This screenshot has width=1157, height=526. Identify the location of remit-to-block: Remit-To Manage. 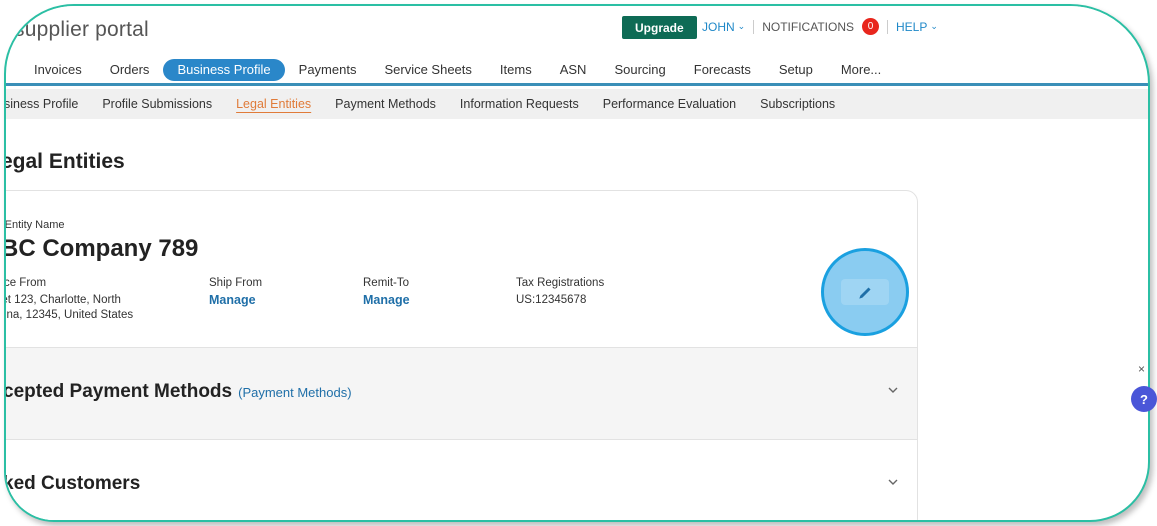
(386, 292).